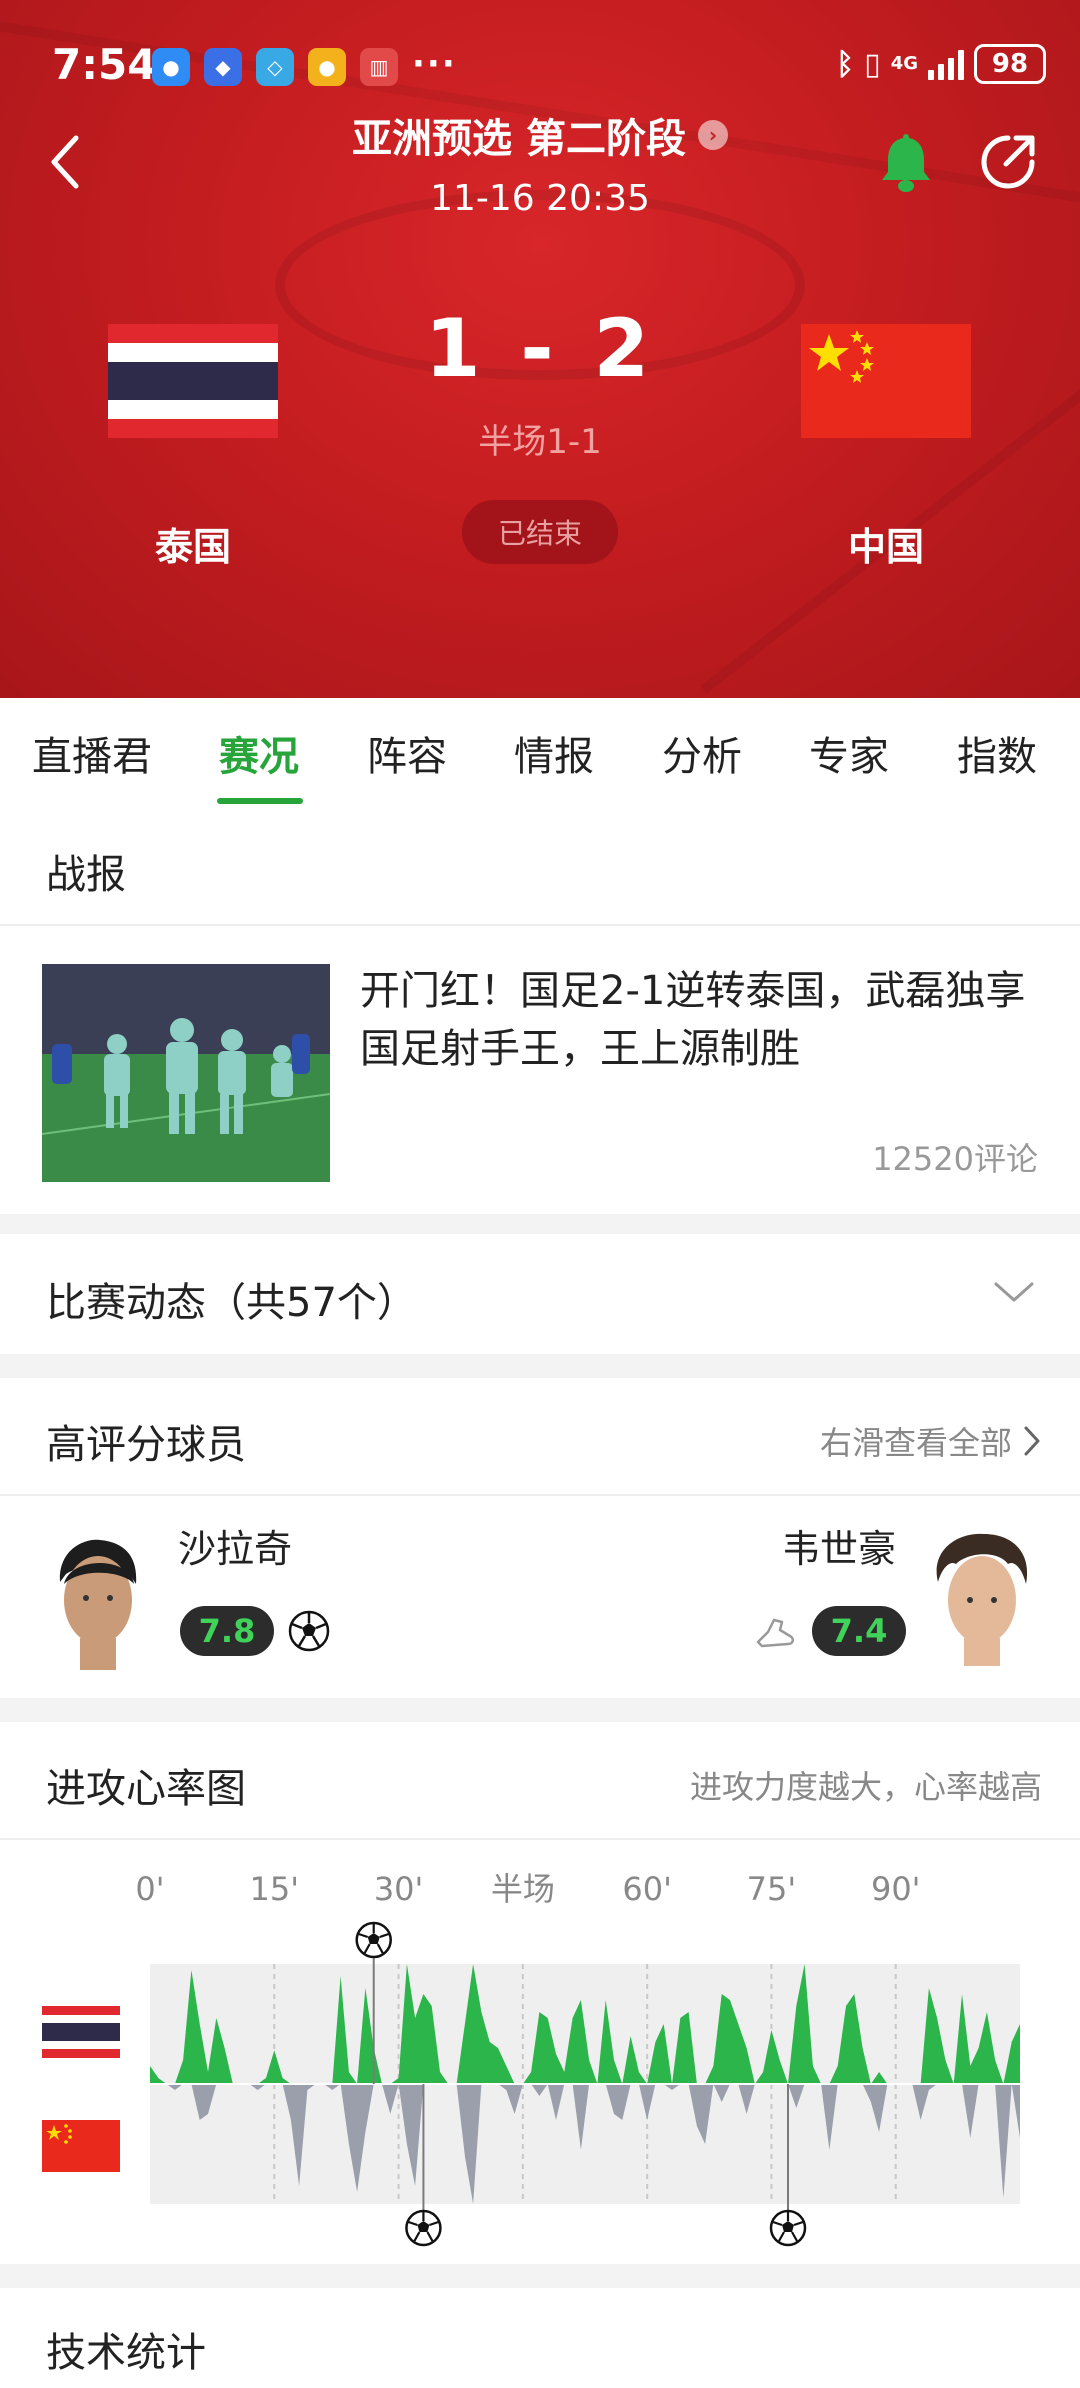 The image size is (1080, 2388). I want to click on network-type: 4G, so click(904, 63).